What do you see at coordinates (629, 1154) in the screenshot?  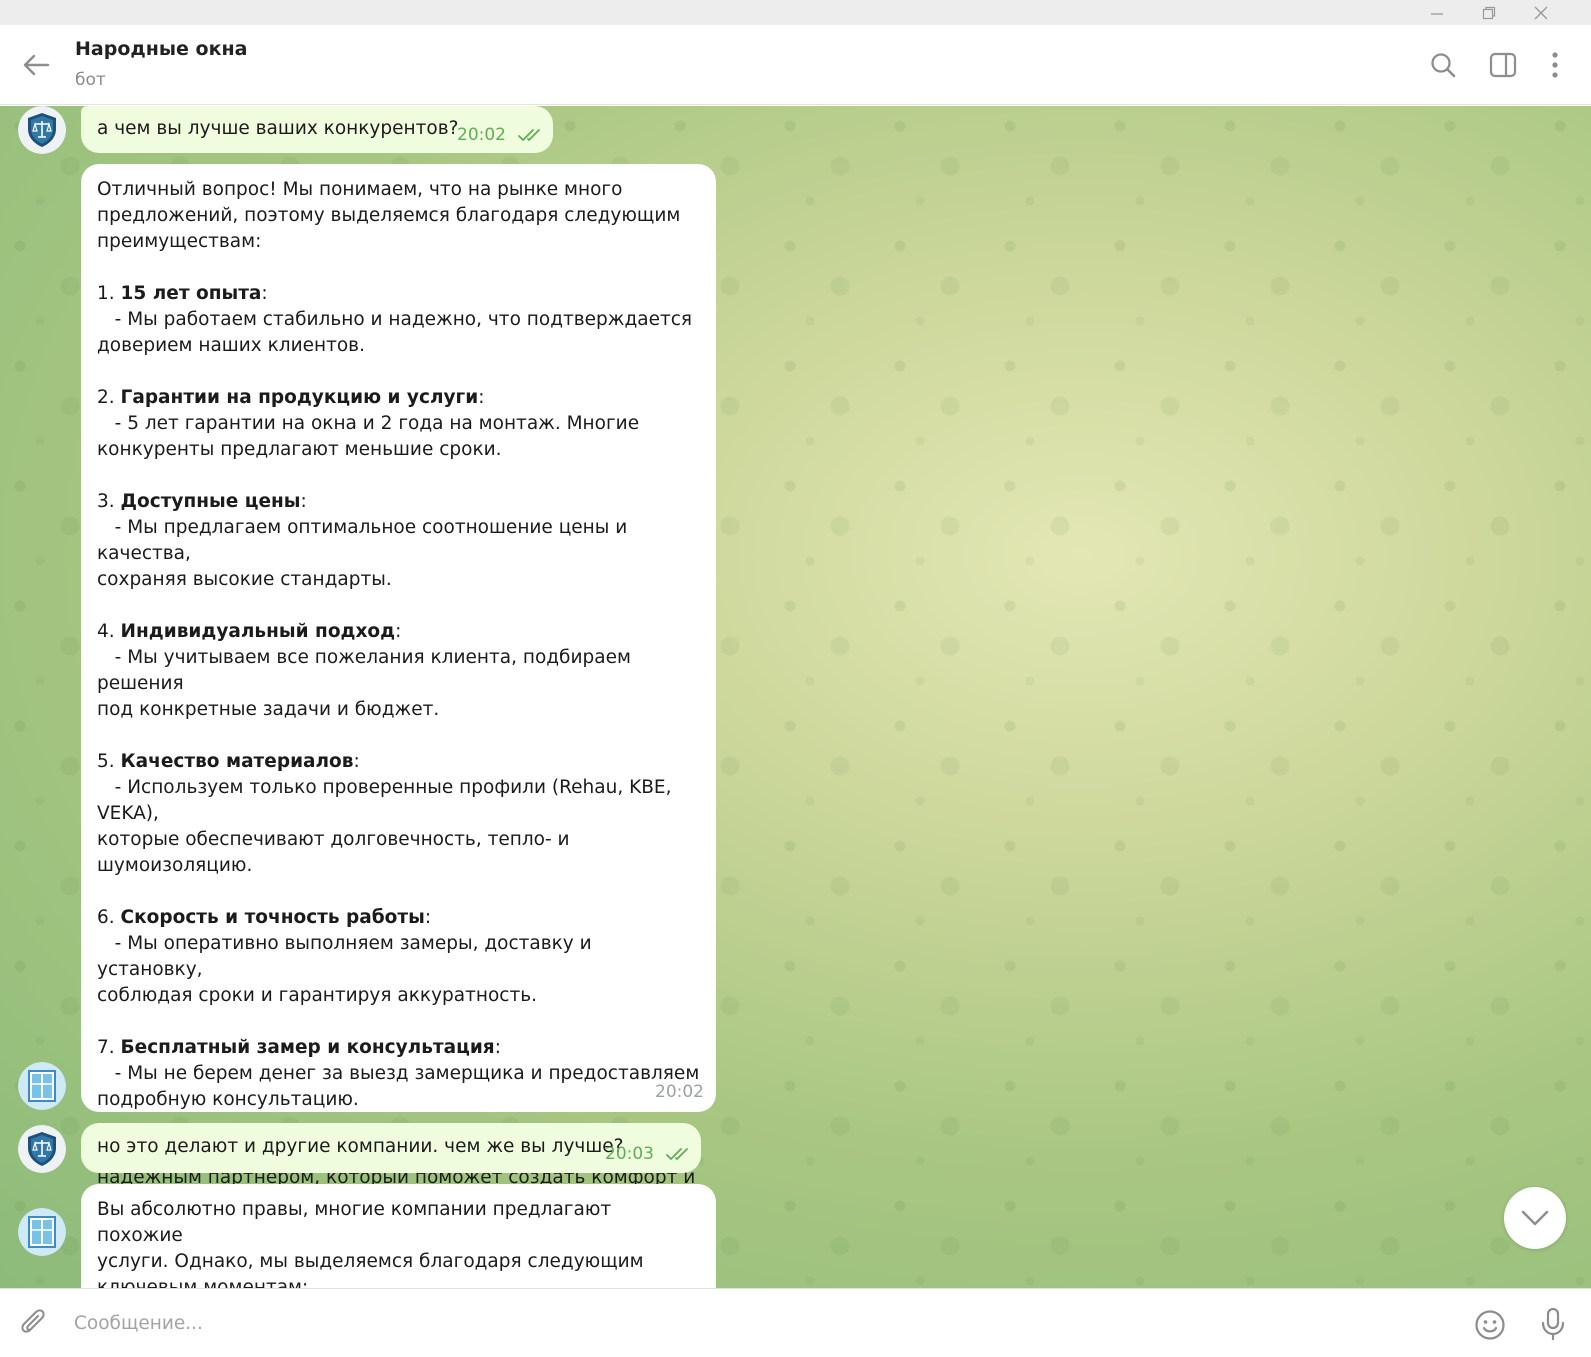 I see `message-time: 20:03` at bounding box center [629, 1154].